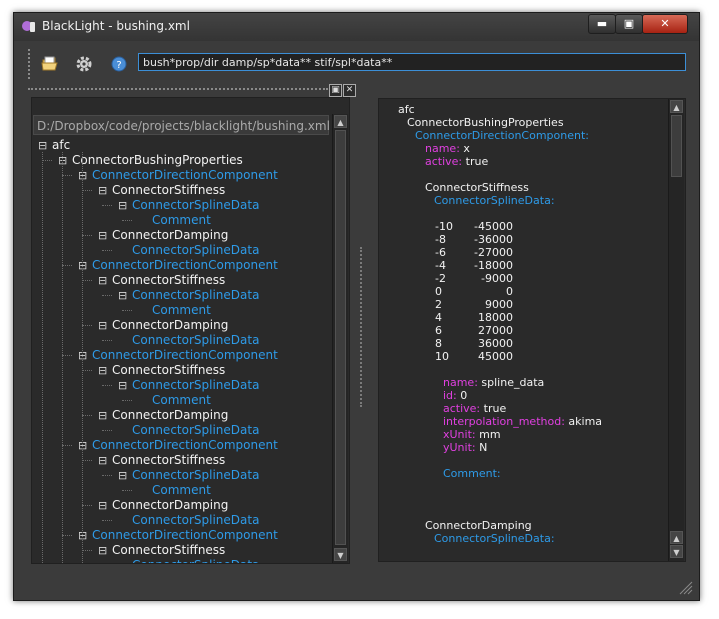 The width and height of the screenshot is (719, 619). What do you see at coordinates (412, 62) in the screenshot?
I see `search-input` at bounding box center [412, 62].